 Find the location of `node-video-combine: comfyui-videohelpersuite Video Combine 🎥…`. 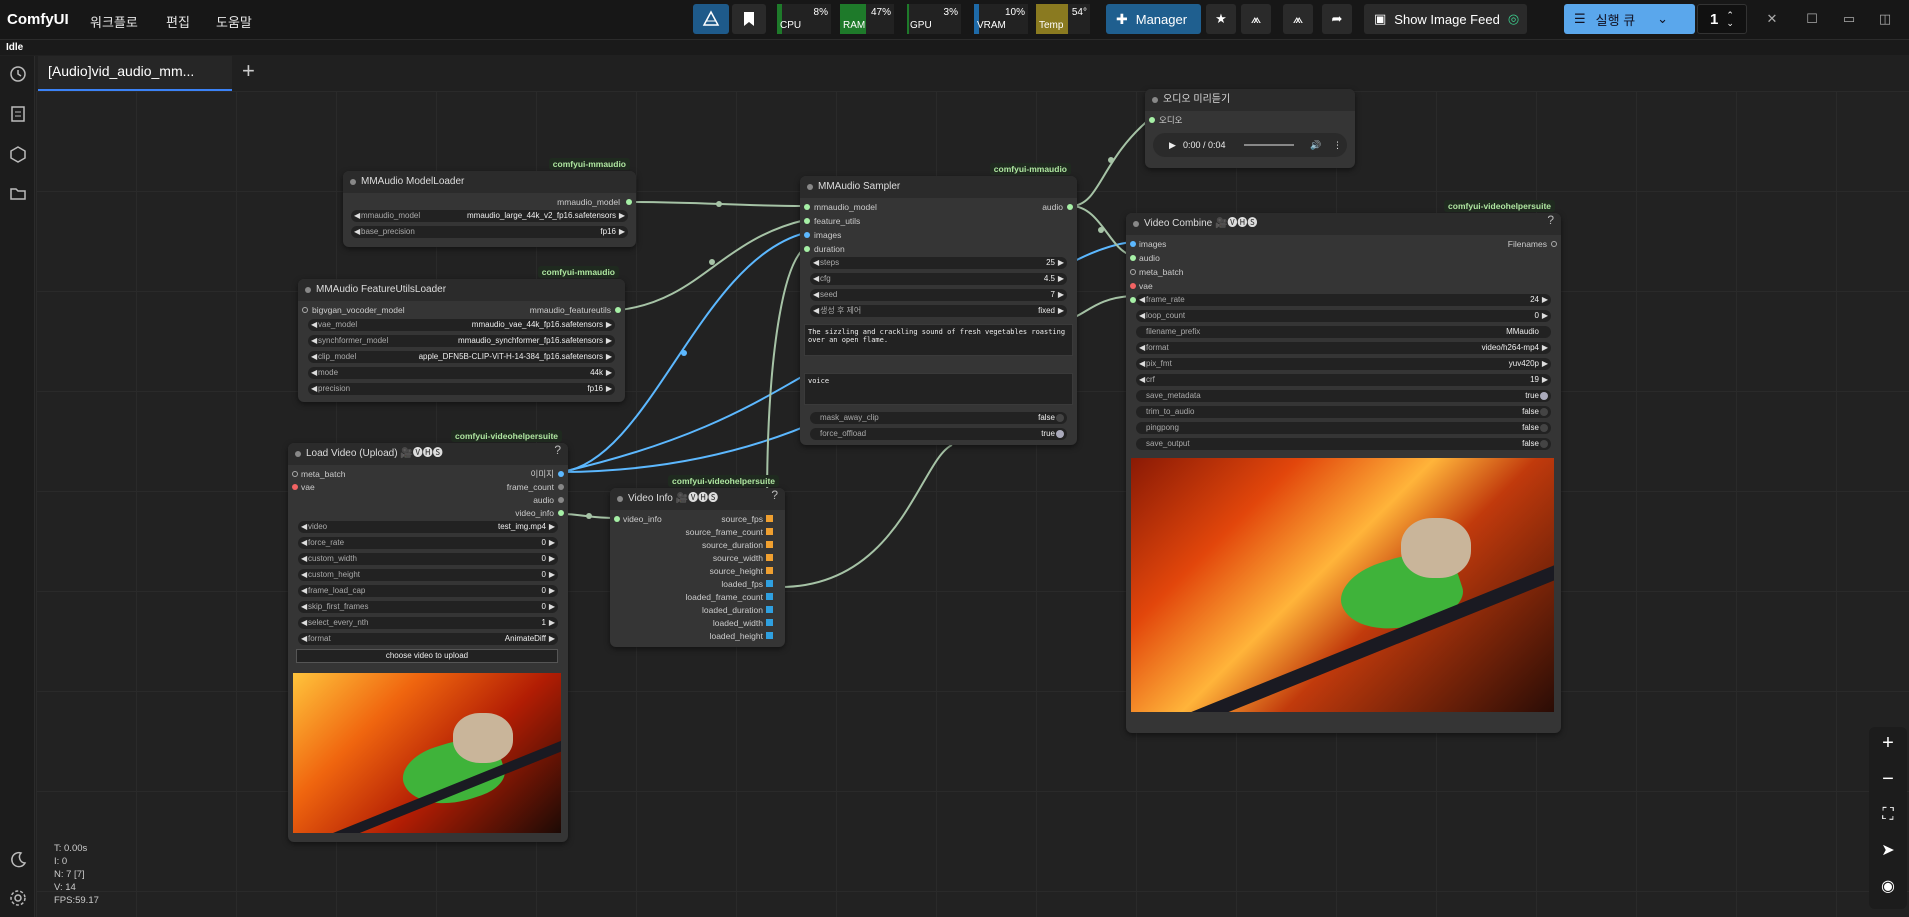

node-video-combine: comfyui-videohelpersuite Video Combine 🎥… is located at coordinates (1343, 466).